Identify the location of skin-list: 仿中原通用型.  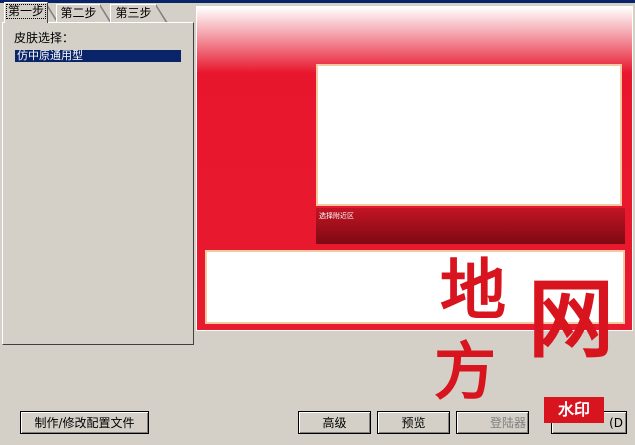
(98, 56).